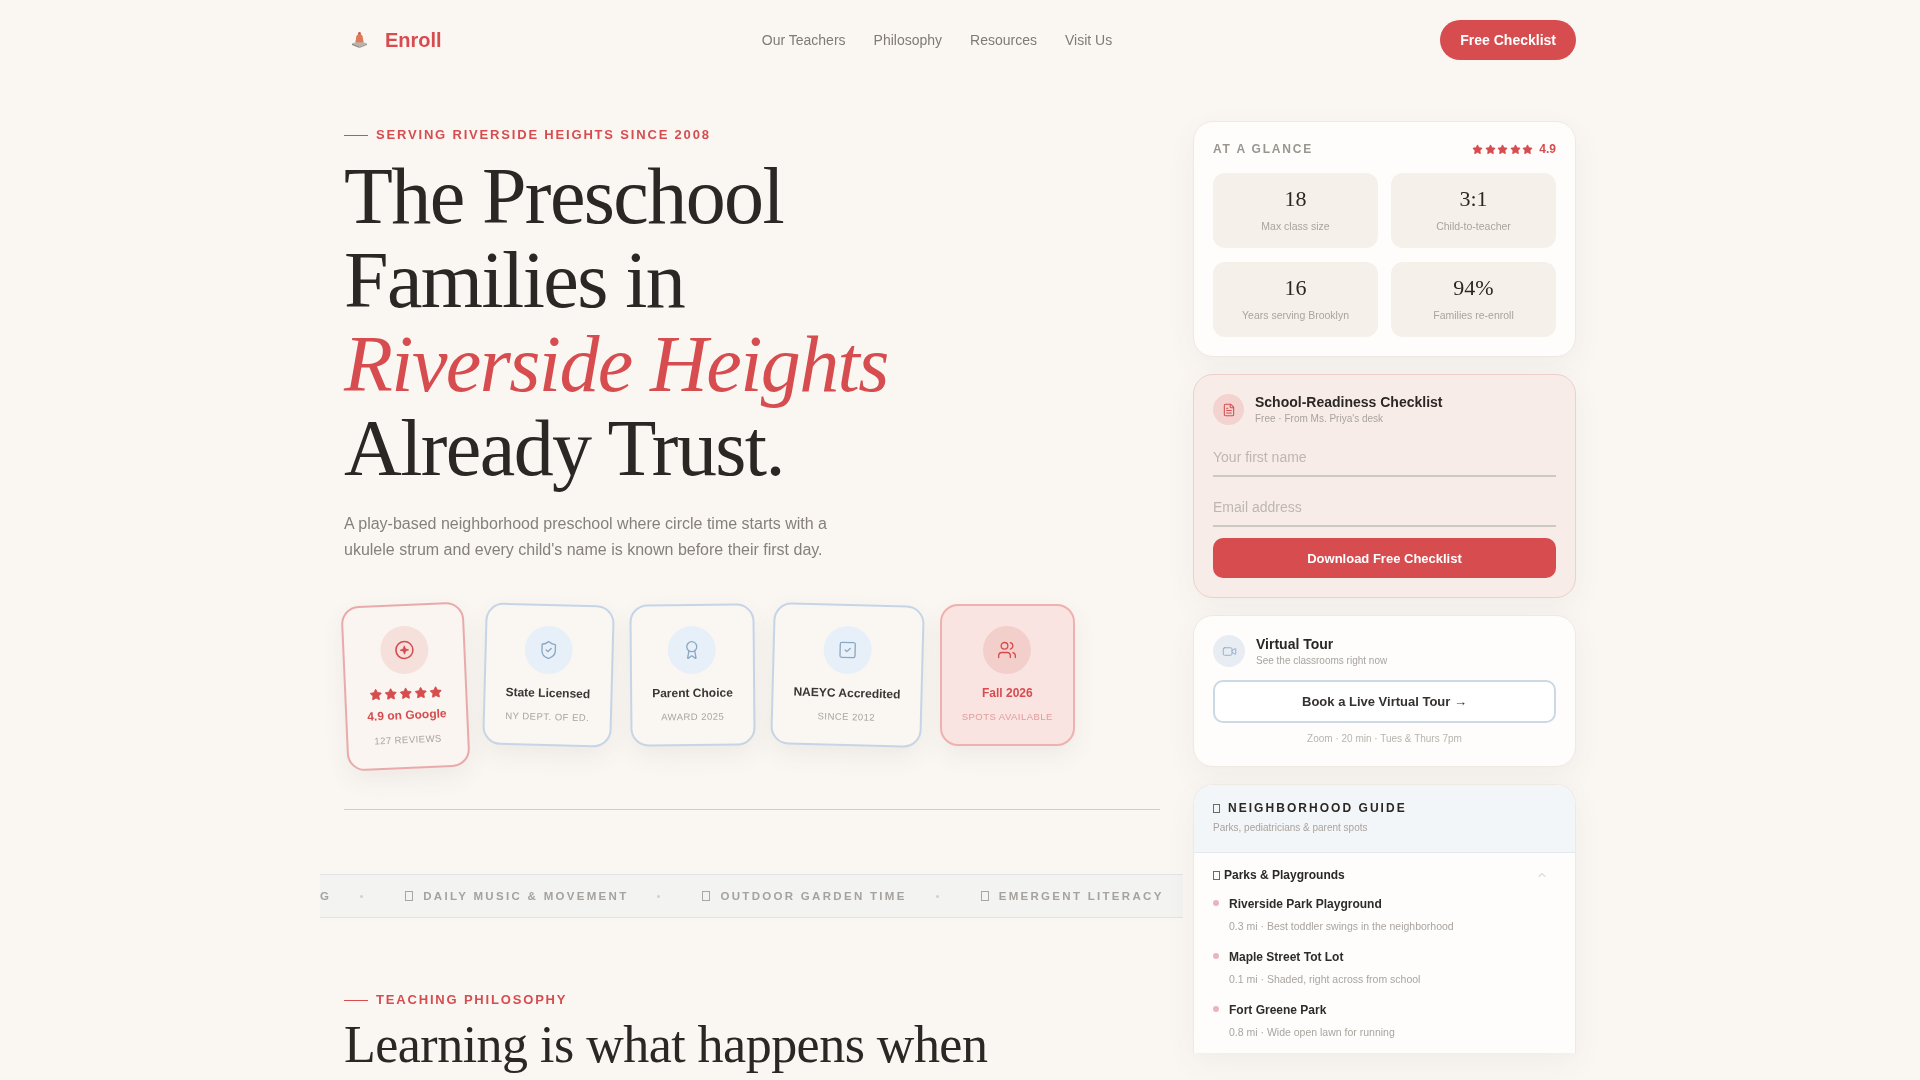 This screenshot has height=1080, width=1920. What do you see at coordinates (1007, 717) in the screenshot?
I see `badge-subtitle: SPOTS AVAILABLE` at bounding box center [1007, 717].